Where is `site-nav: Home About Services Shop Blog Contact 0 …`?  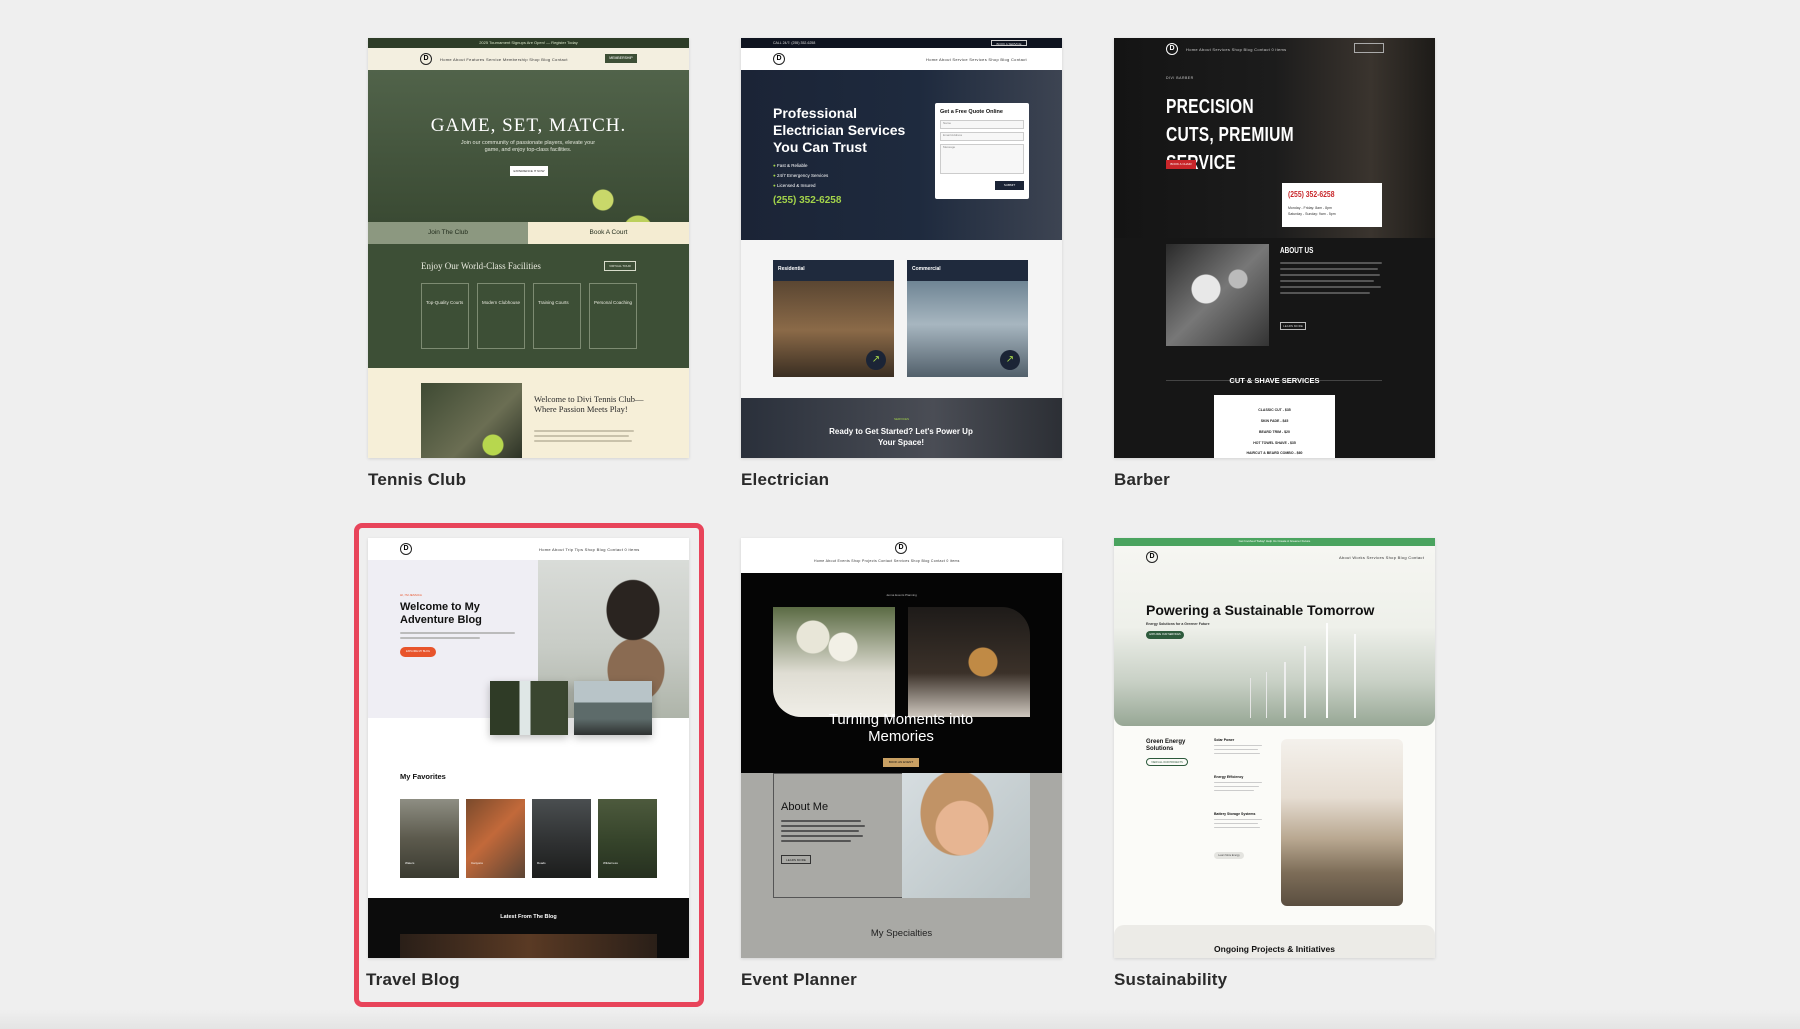 site-nav: Home About Services Shop Blog Contact 0 … is located at coordinates (1236, 49).